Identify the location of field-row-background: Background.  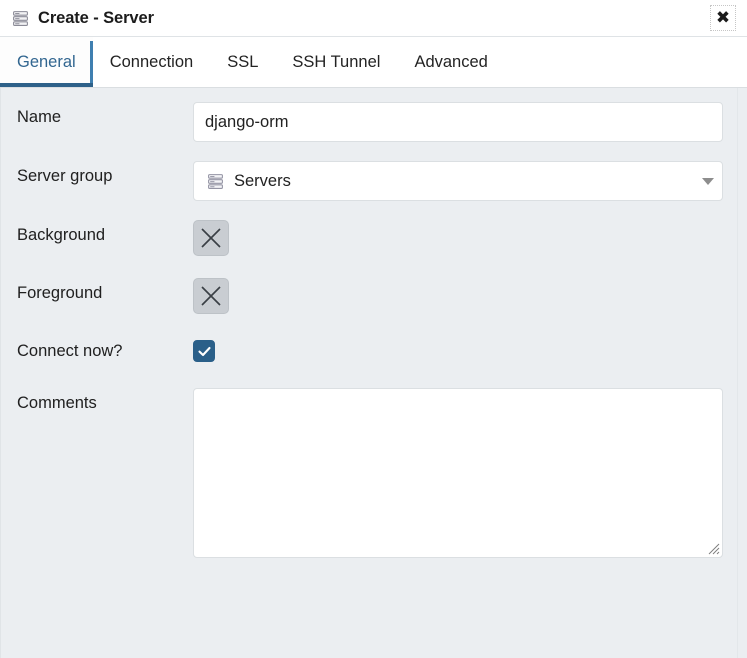
(374, 238).